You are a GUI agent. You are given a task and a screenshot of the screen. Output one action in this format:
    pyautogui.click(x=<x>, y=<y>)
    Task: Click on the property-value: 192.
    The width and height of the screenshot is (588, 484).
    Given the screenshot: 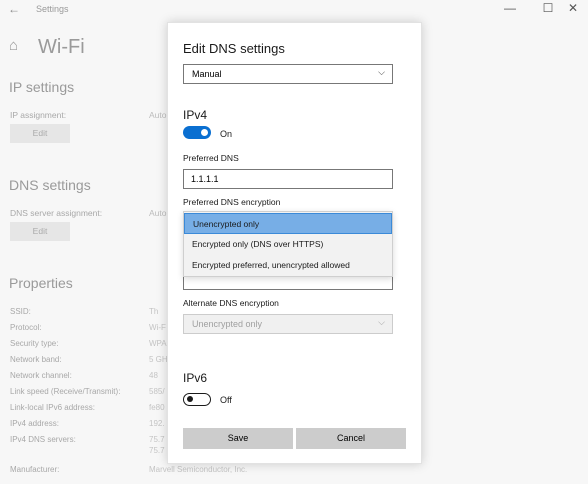 What is the action you would take?
    pyautogui.click(x=157, y=423)
    